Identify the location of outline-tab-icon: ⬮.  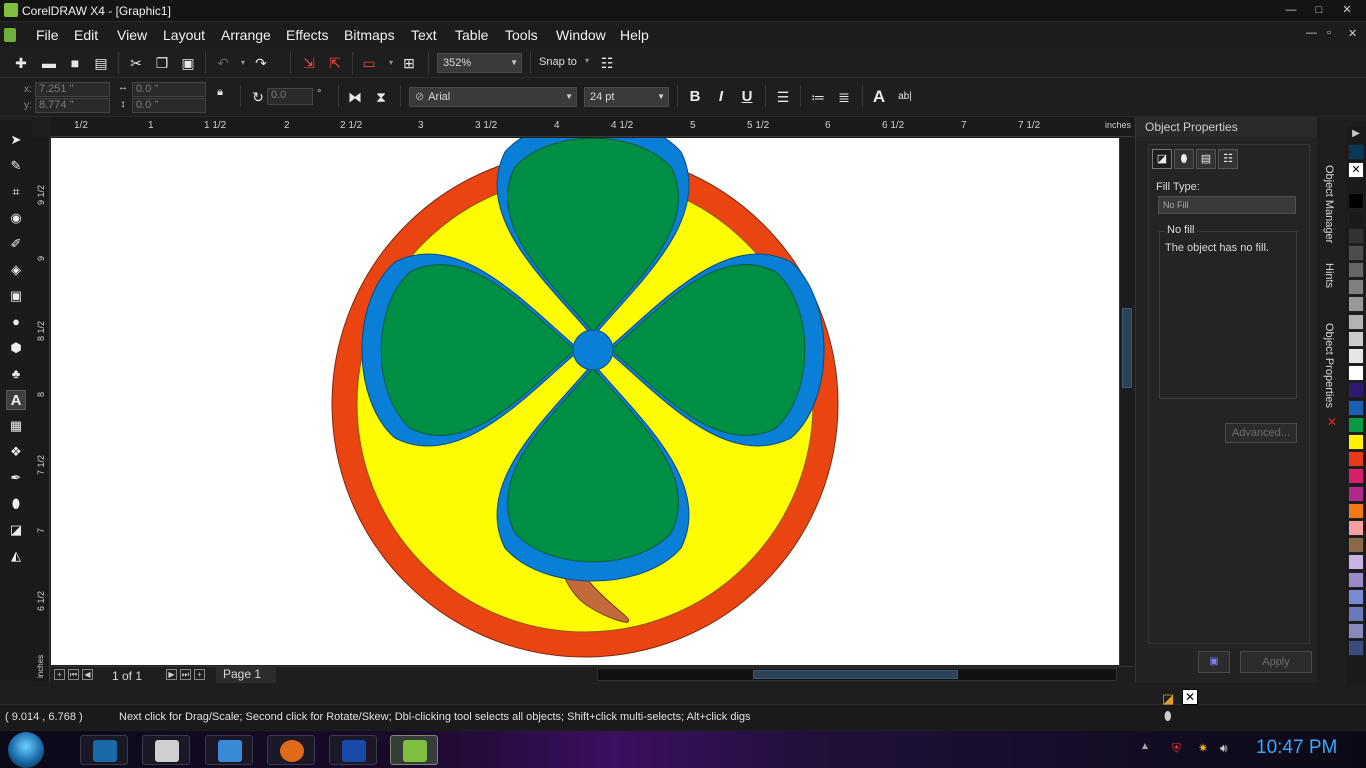
(1184, 159).